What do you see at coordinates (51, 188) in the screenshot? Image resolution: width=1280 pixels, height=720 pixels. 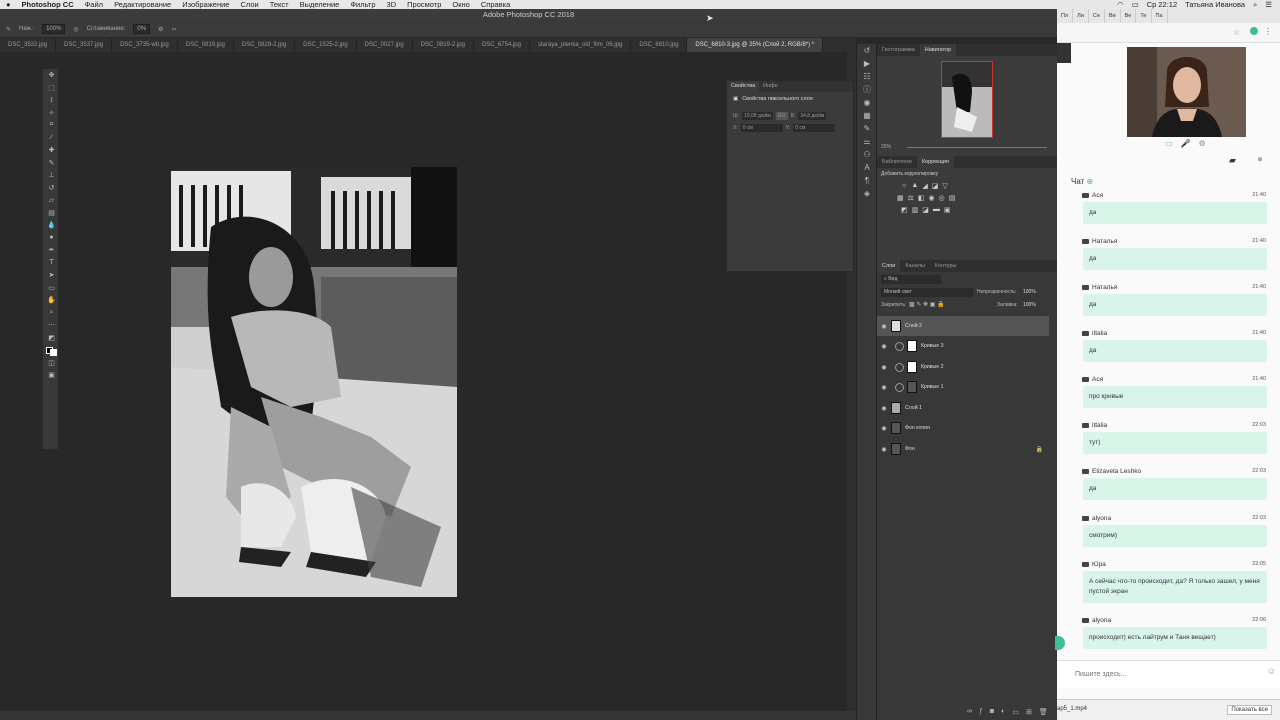 I see `history-brush-icon: ↺` at bounding box center [51, 188].